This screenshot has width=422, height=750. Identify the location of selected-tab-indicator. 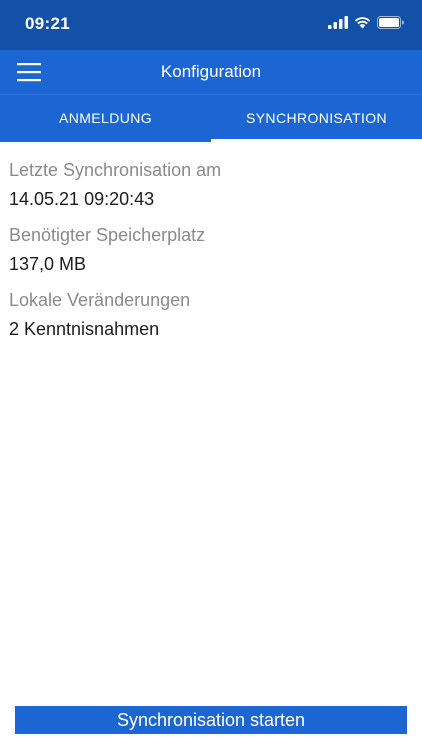
(316, 140).